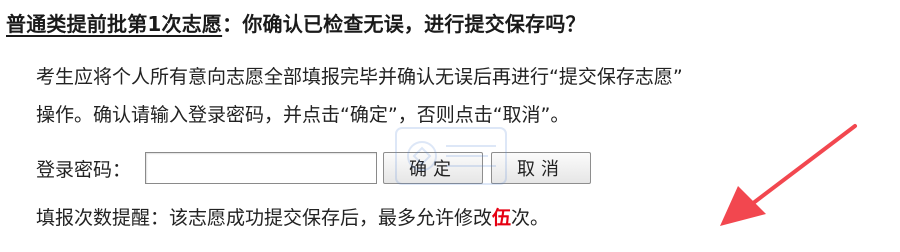 The width and height of the screenshot is (900, 252). I want to click on title-question: ：你确认已检查无误，进行提交保存吗？, so click(404, 24).